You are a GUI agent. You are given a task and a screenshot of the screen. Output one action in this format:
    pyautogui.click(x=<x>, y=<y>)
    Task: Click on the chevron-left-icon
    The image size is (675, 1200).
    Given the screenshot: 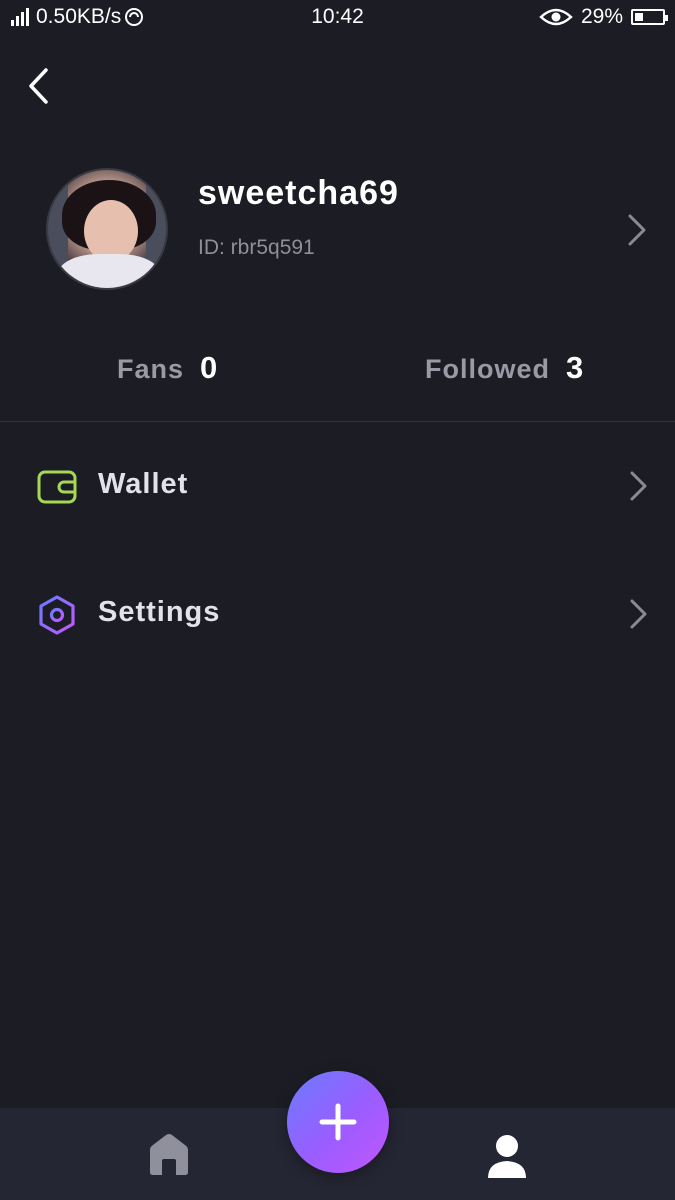 What is the action you would take?
    pyautogui.click(x=38, y=86)
    